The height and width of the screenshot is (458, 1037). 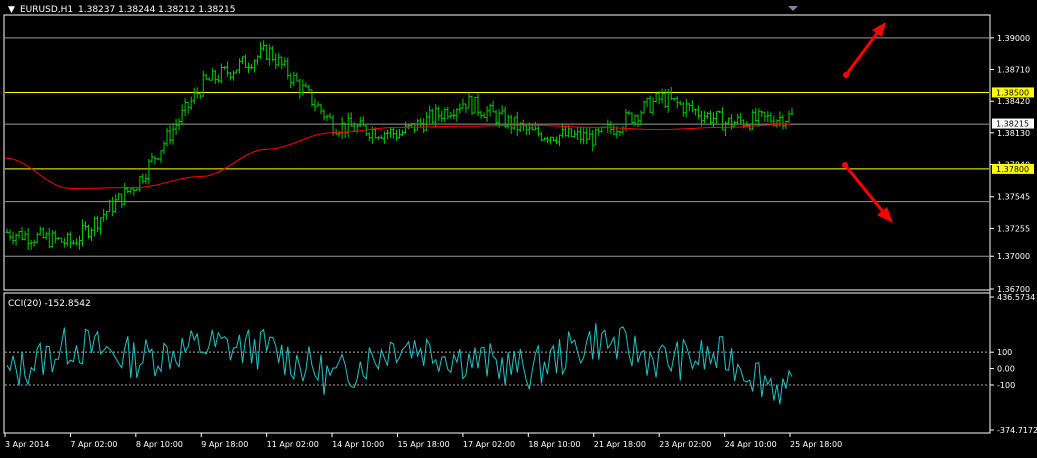 What do you see at coordinates (1013, 197) in the screenshot?
I see `price-tick-label: 1.37545` at bounding box center [1013, 197].